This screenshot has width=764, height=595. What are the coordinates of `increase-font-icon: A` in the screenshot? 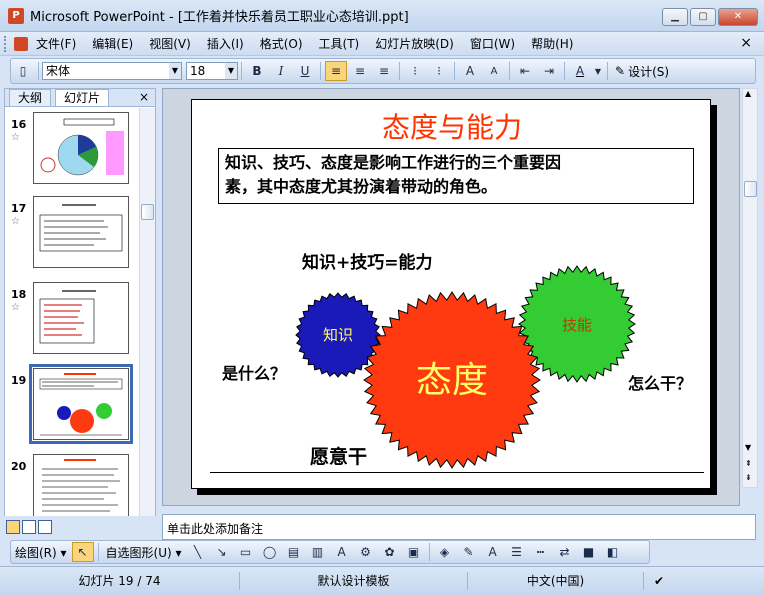 It's located at (470, 71).